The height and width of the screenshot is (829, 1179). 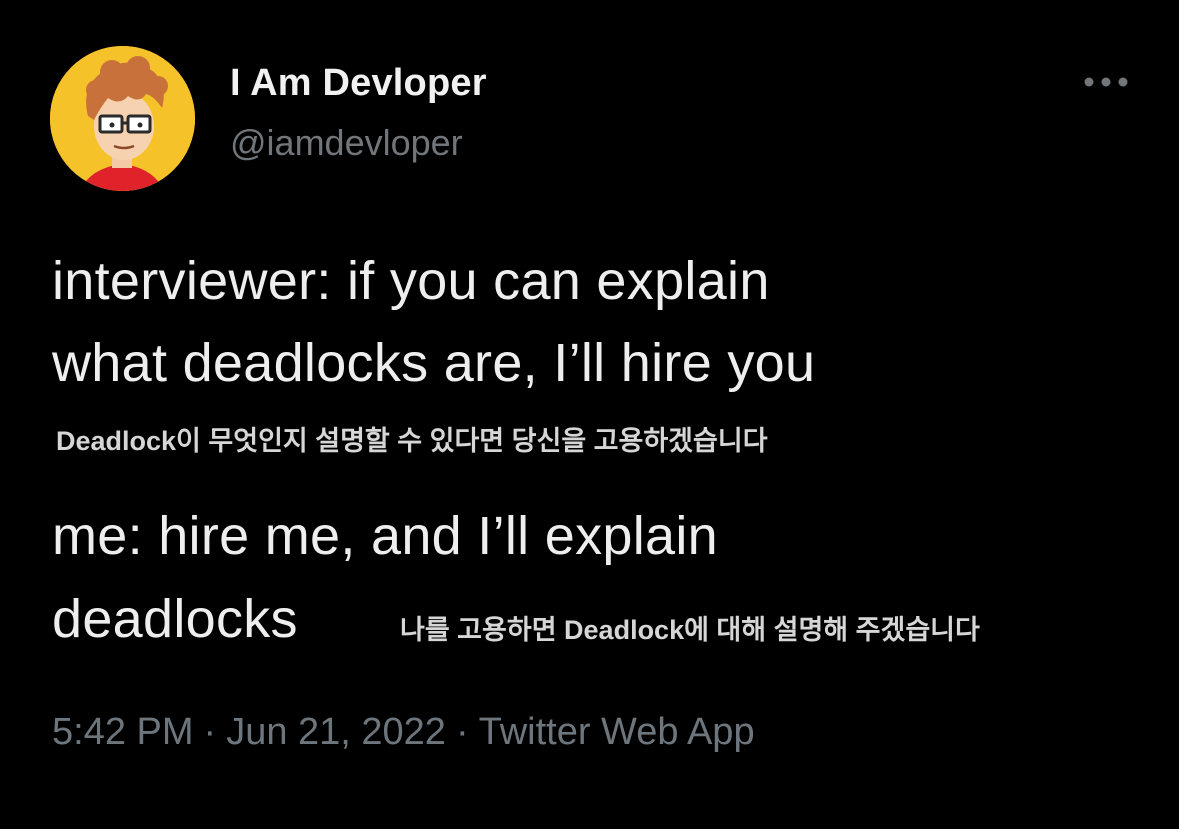 I want to click on author-handle: @iamdevloper, so click(x=346, y=143).